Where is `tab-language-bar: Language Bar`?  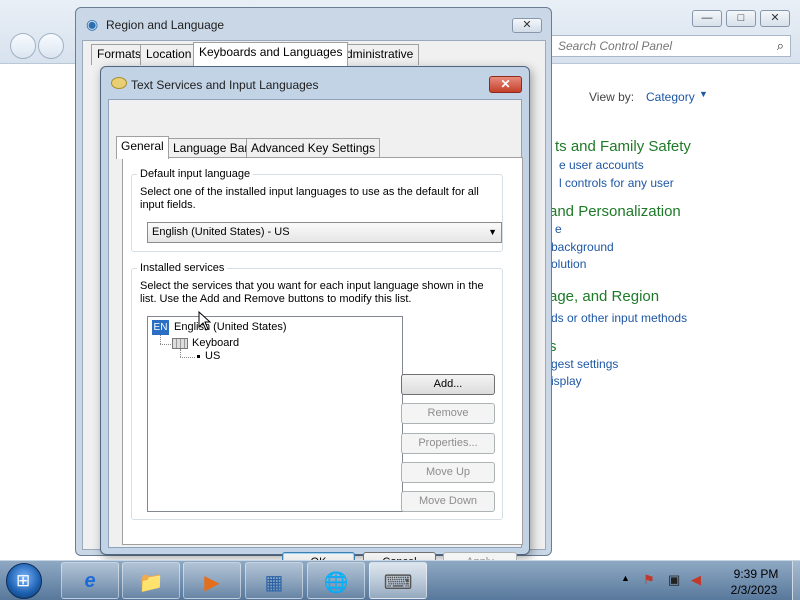
tab-language-bar: Language Bar is located at coordinates (211, 148).